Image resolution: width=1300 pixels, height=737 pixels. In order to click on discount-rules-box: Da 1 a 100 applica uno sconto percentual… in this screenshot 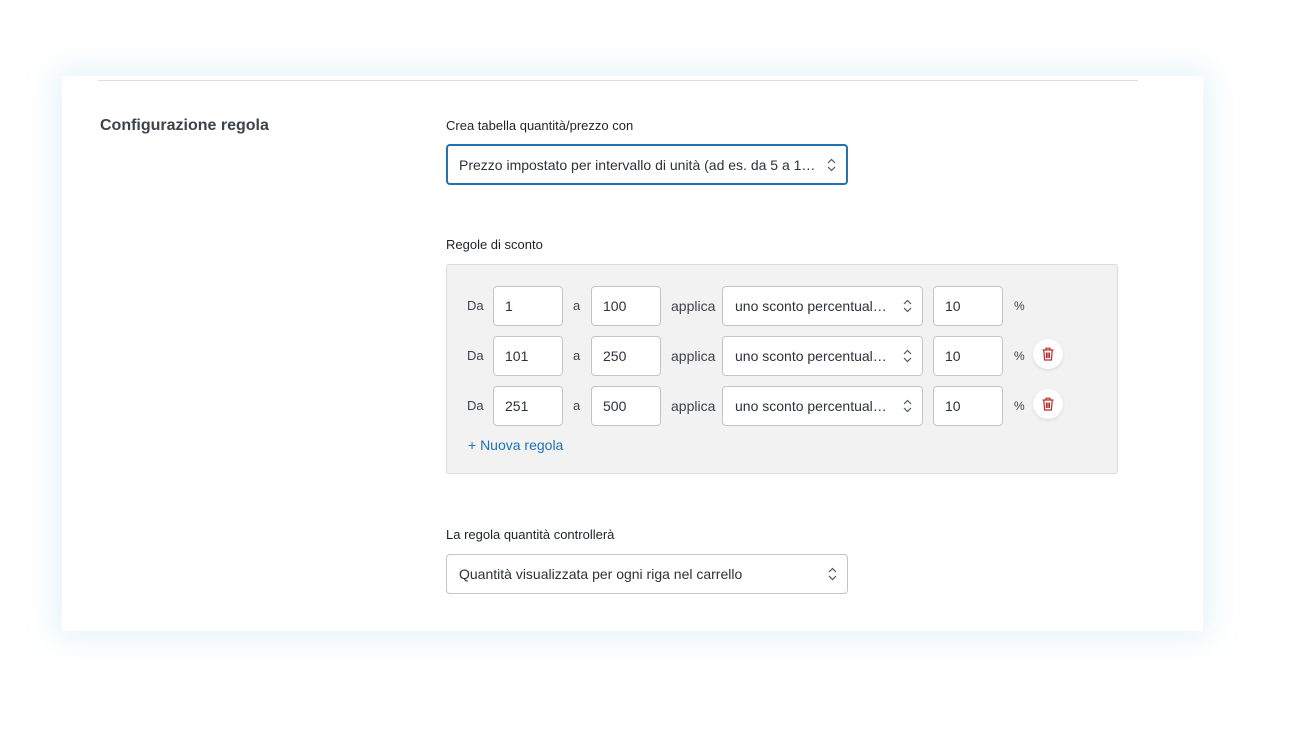, I will do `click(782, 369)`.